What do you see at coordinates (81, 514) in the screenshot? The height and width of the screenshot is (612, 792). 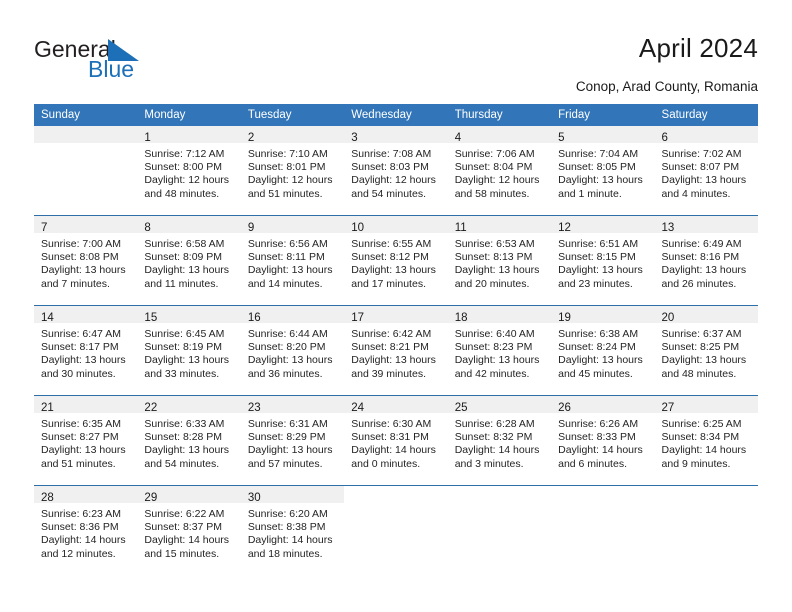 I see `sunrise-time: Sunrise: 6:23 AM` at bounding box center [81, 514].